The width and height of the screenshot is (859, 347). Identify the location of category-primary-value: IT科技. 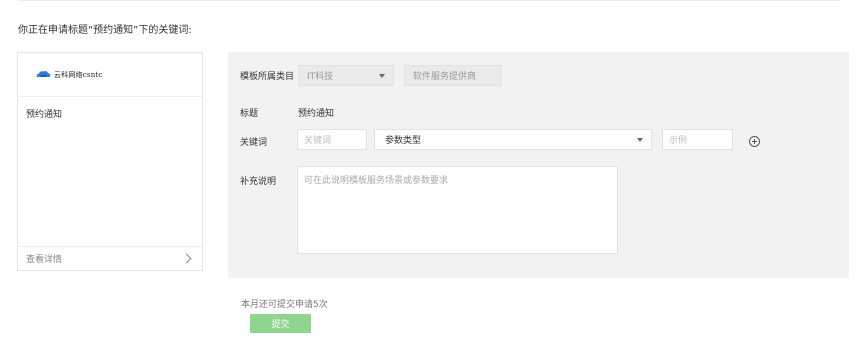
(320, 77).